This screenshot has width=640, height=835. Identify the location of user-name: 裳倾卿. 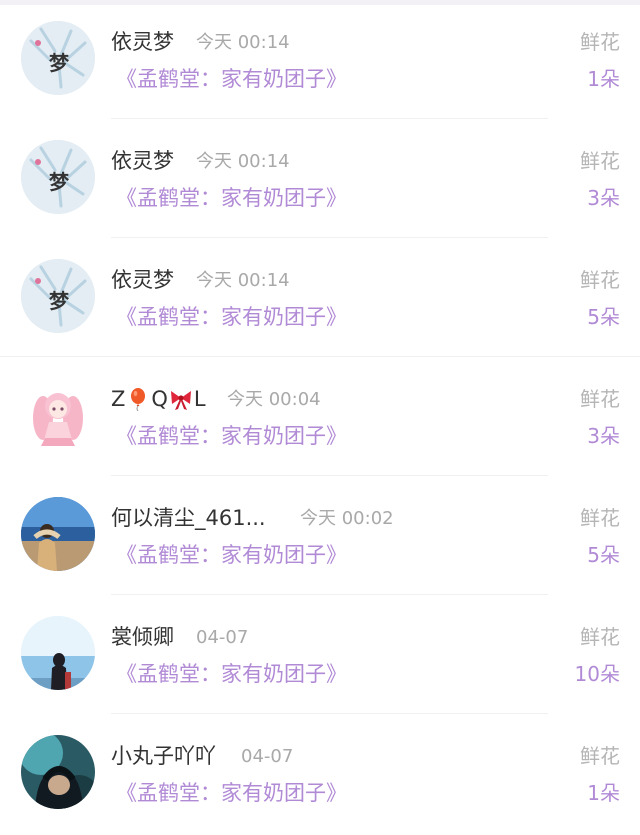
(142, 637).